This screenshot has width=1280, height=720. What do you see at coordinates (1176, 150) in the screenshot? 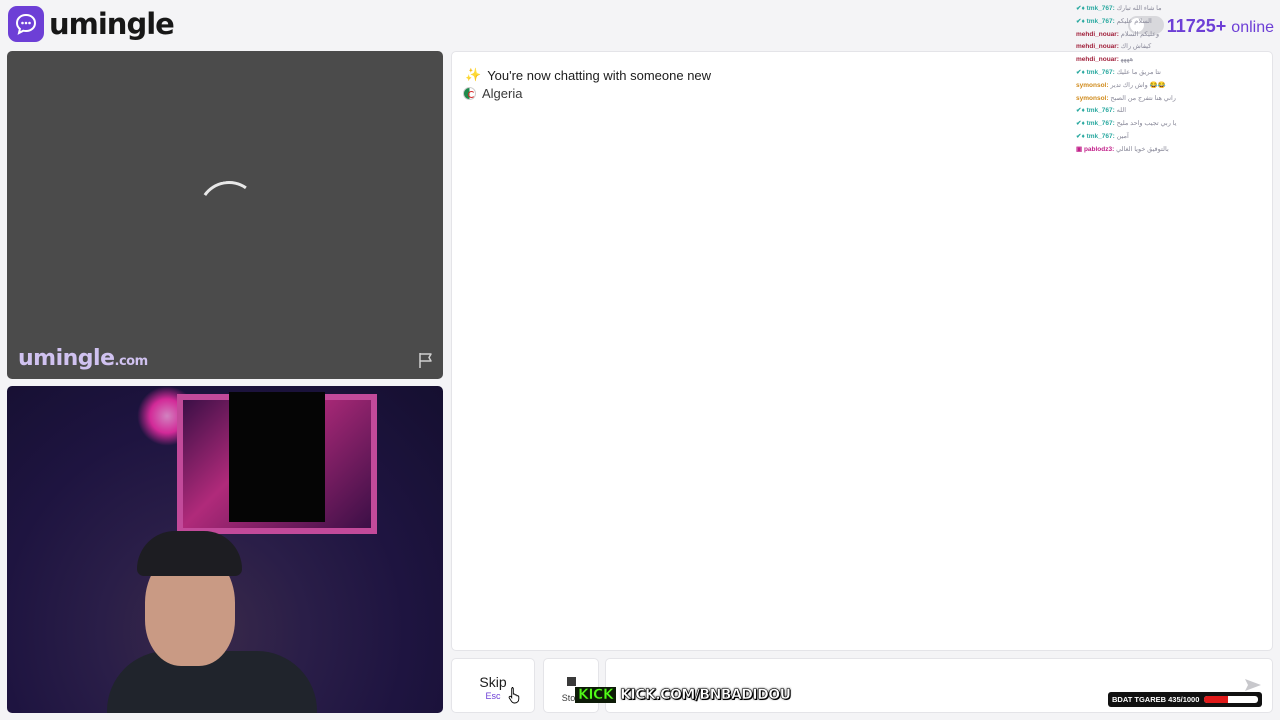
I see `stream-chat-row: ▣ pablodz3: ﺑﺎﻟﺘﻮﻓﻴﻖ ﺧﻮﻳﺎ ﺍﻟﻐﺎﻟﻲ` at bounding box center [1176, 150].